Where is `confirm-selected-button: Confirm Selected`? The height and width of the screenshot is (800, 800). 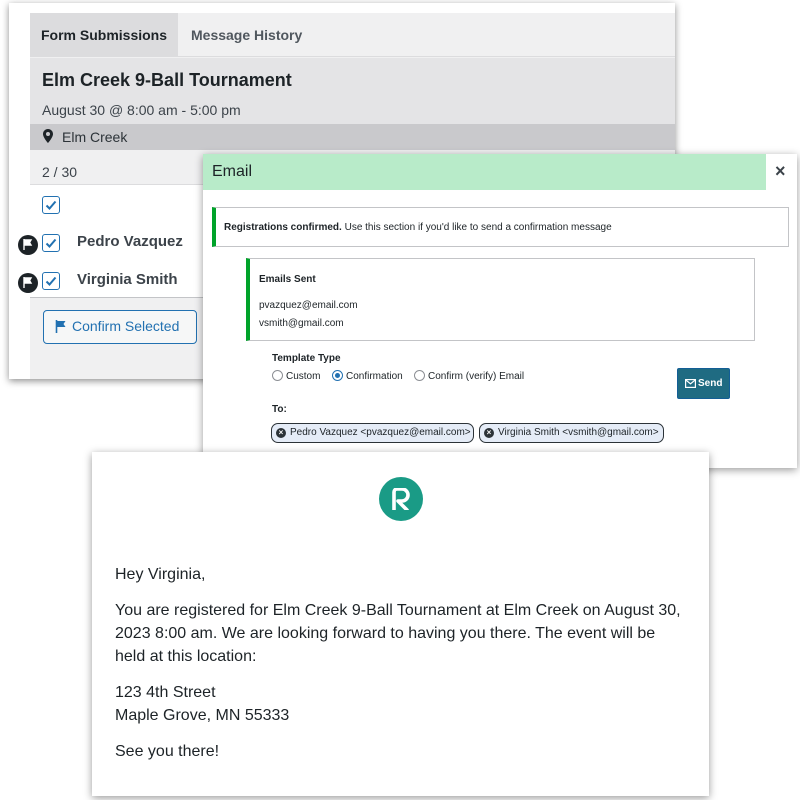
confirm-selected-button: Confirm Selected is located at coordinates (120, 327).